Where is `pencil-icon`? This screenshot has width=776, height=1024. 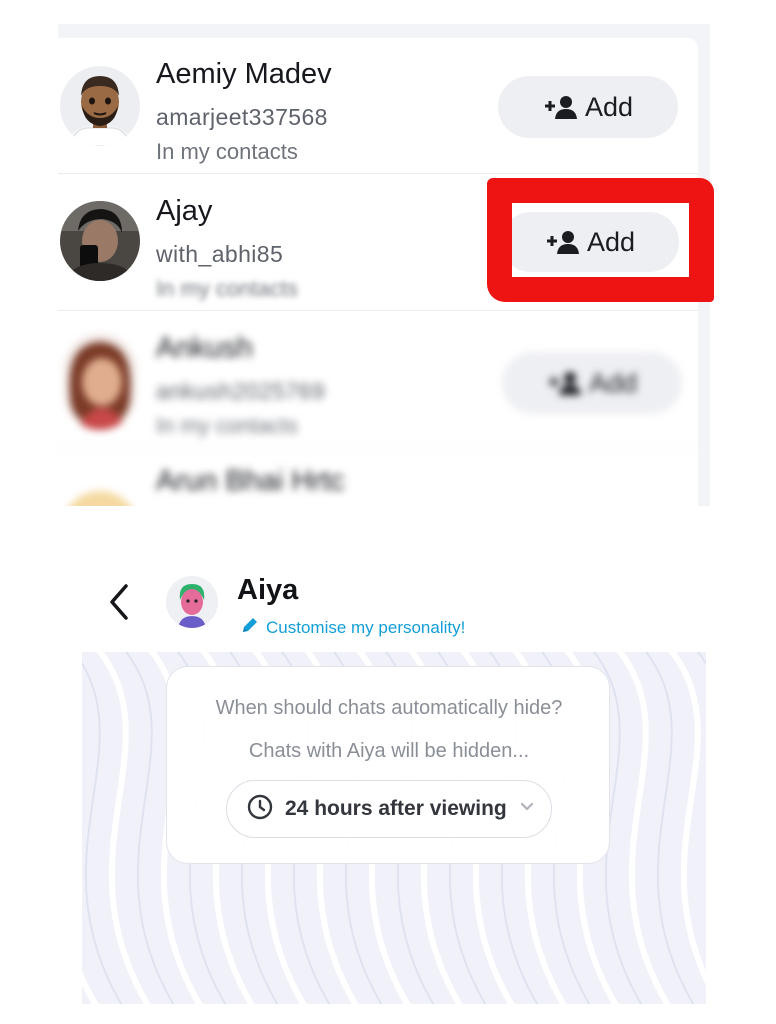 pencil-icon is located at coordinates (250, 627).